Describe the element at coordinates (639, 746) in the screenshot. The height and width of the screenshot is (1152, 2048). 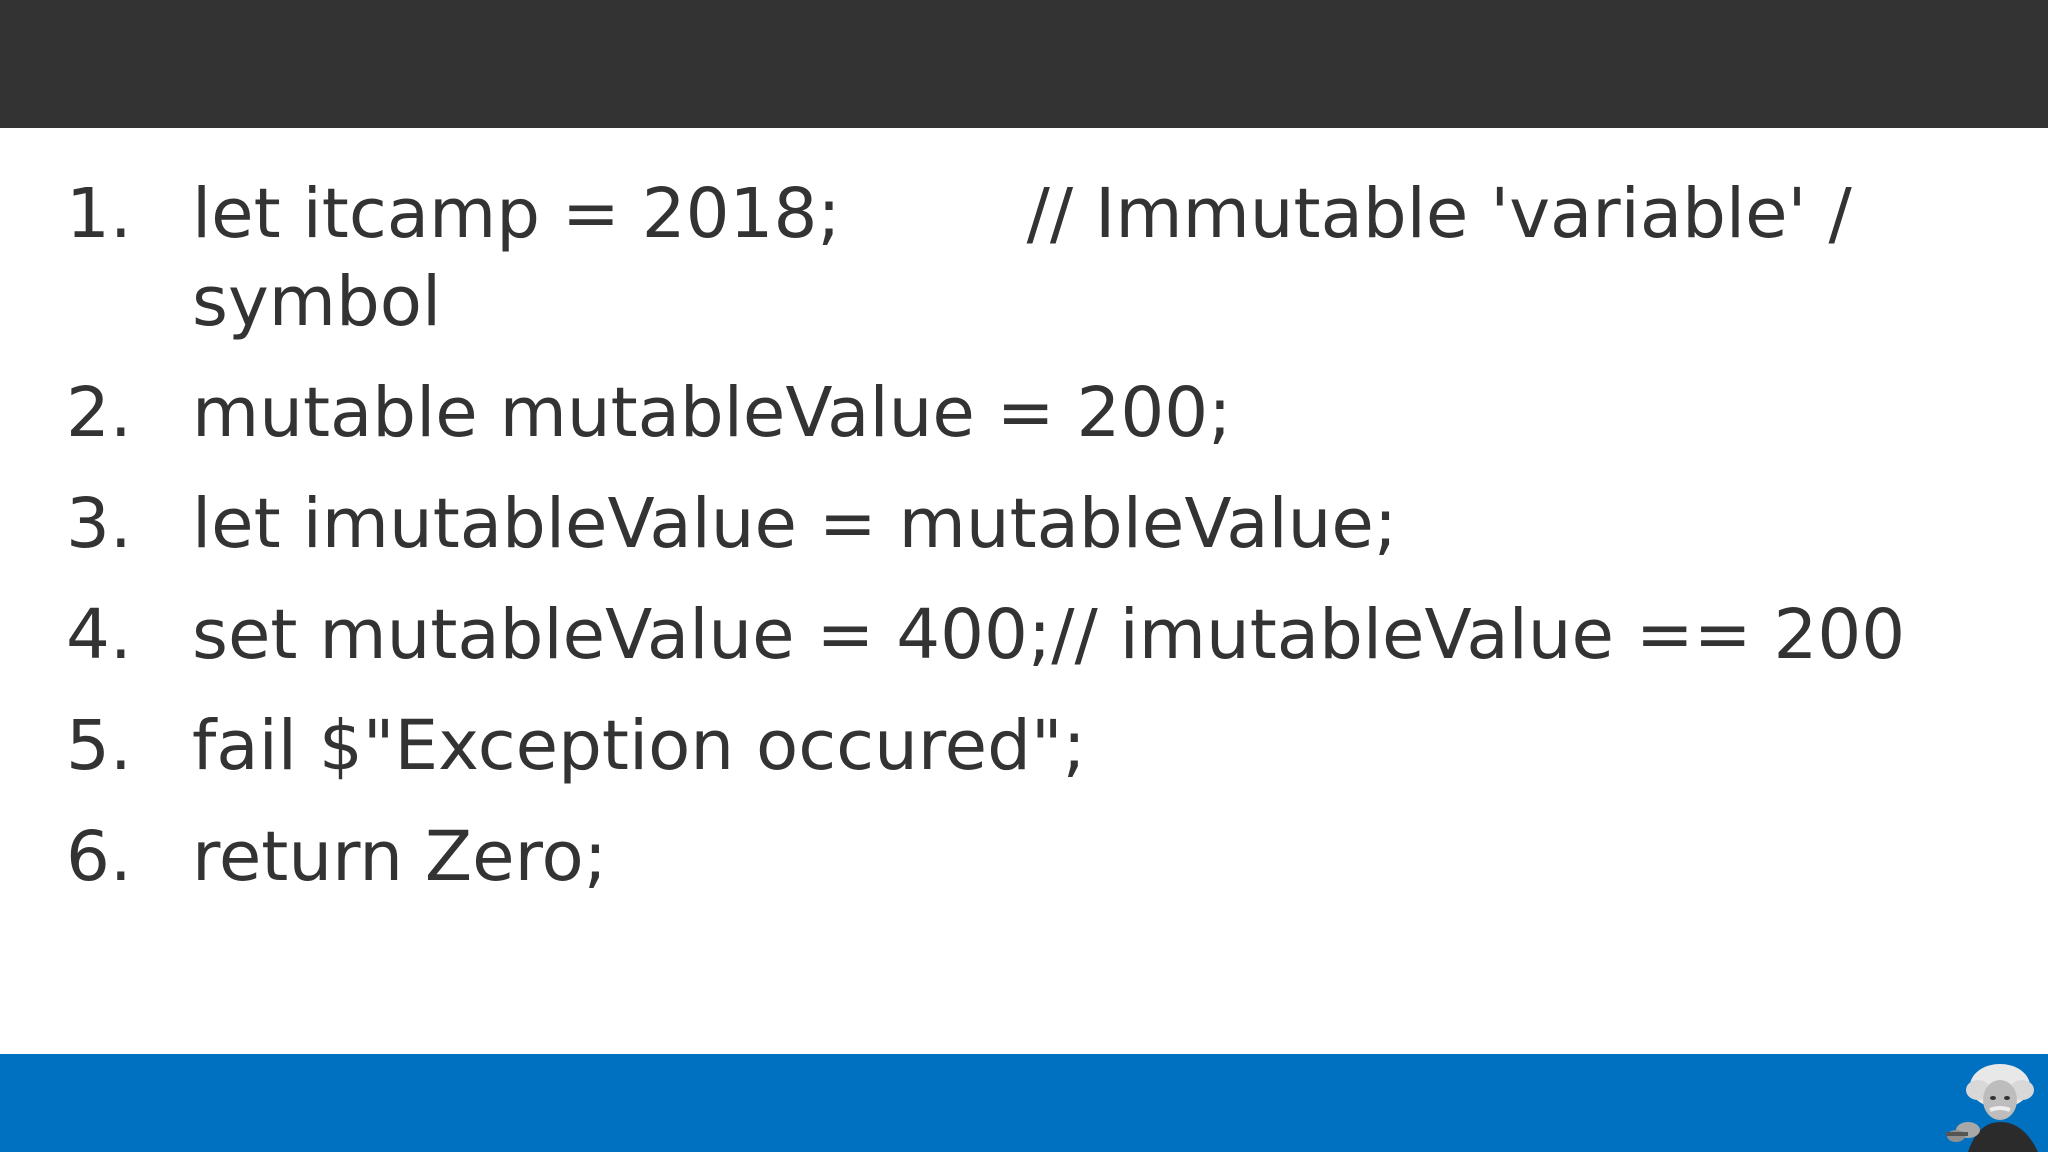
I see `code-text: fail $"Exception occured";` at that location.